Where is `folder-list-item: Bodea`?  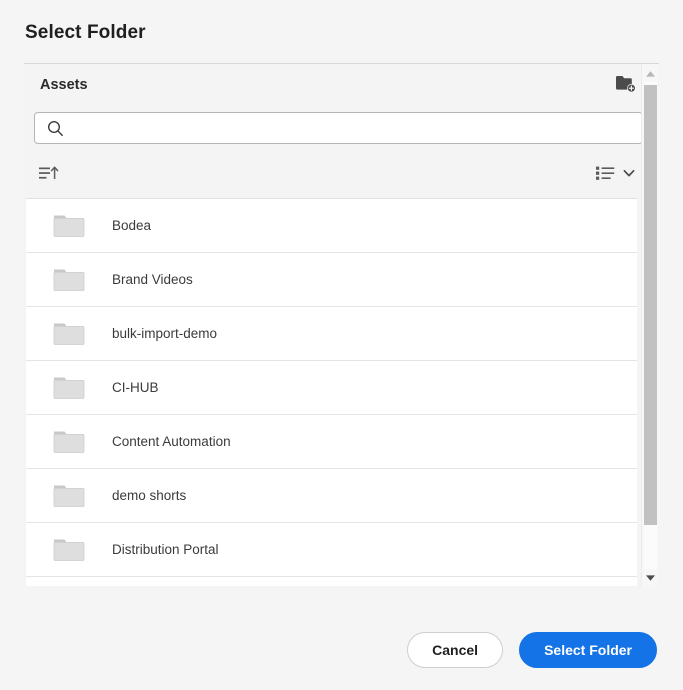 folder-list-item: Bodea is located at coordinates (331, 226).